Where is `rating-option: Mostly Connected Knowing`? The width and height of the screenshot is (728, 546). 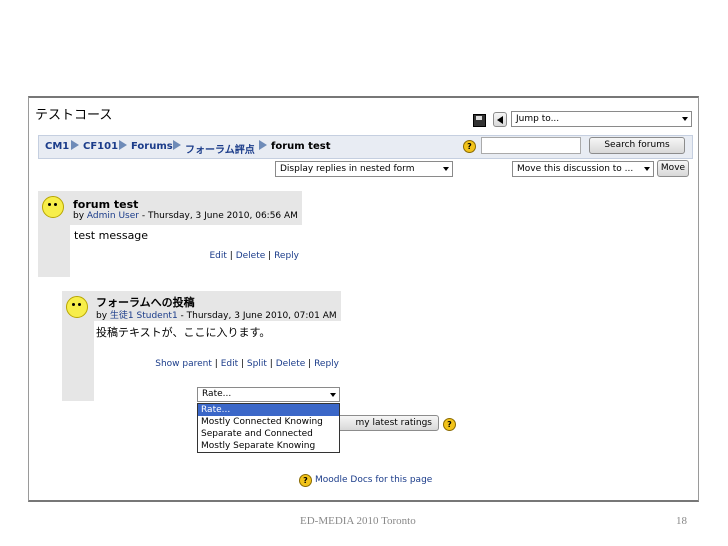
rating-option: Mostly Connected Knowing is located at coordinates (268, 422).